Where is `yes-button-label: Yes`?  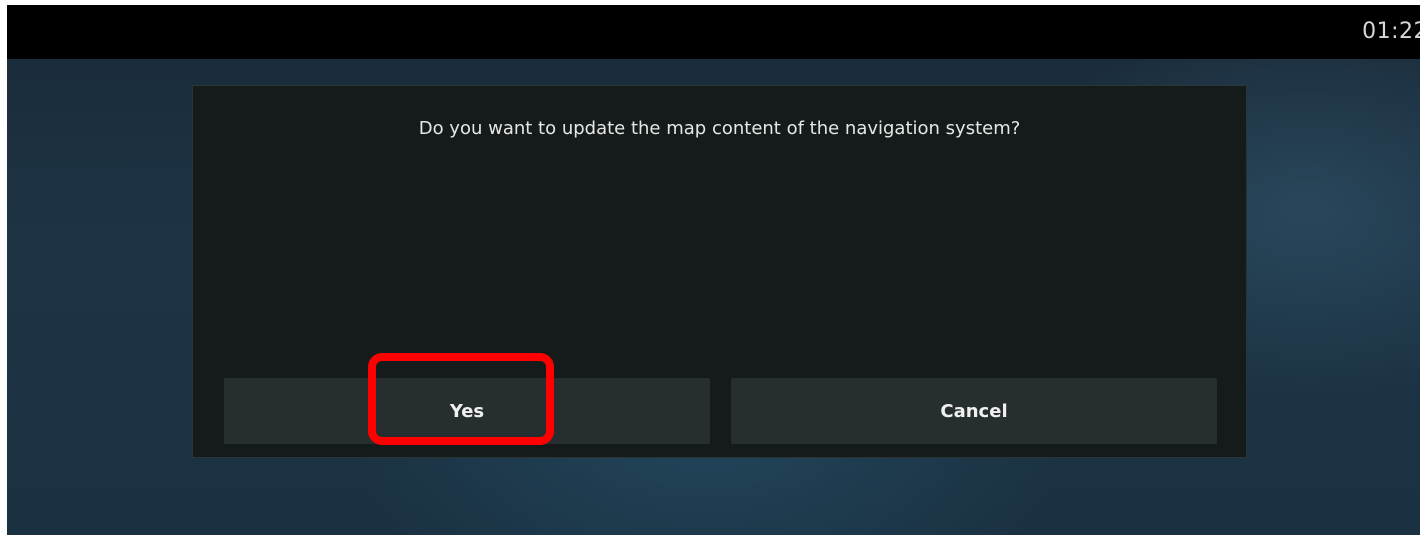
yes-button-label: Yes is located at coordinates (467, 411).